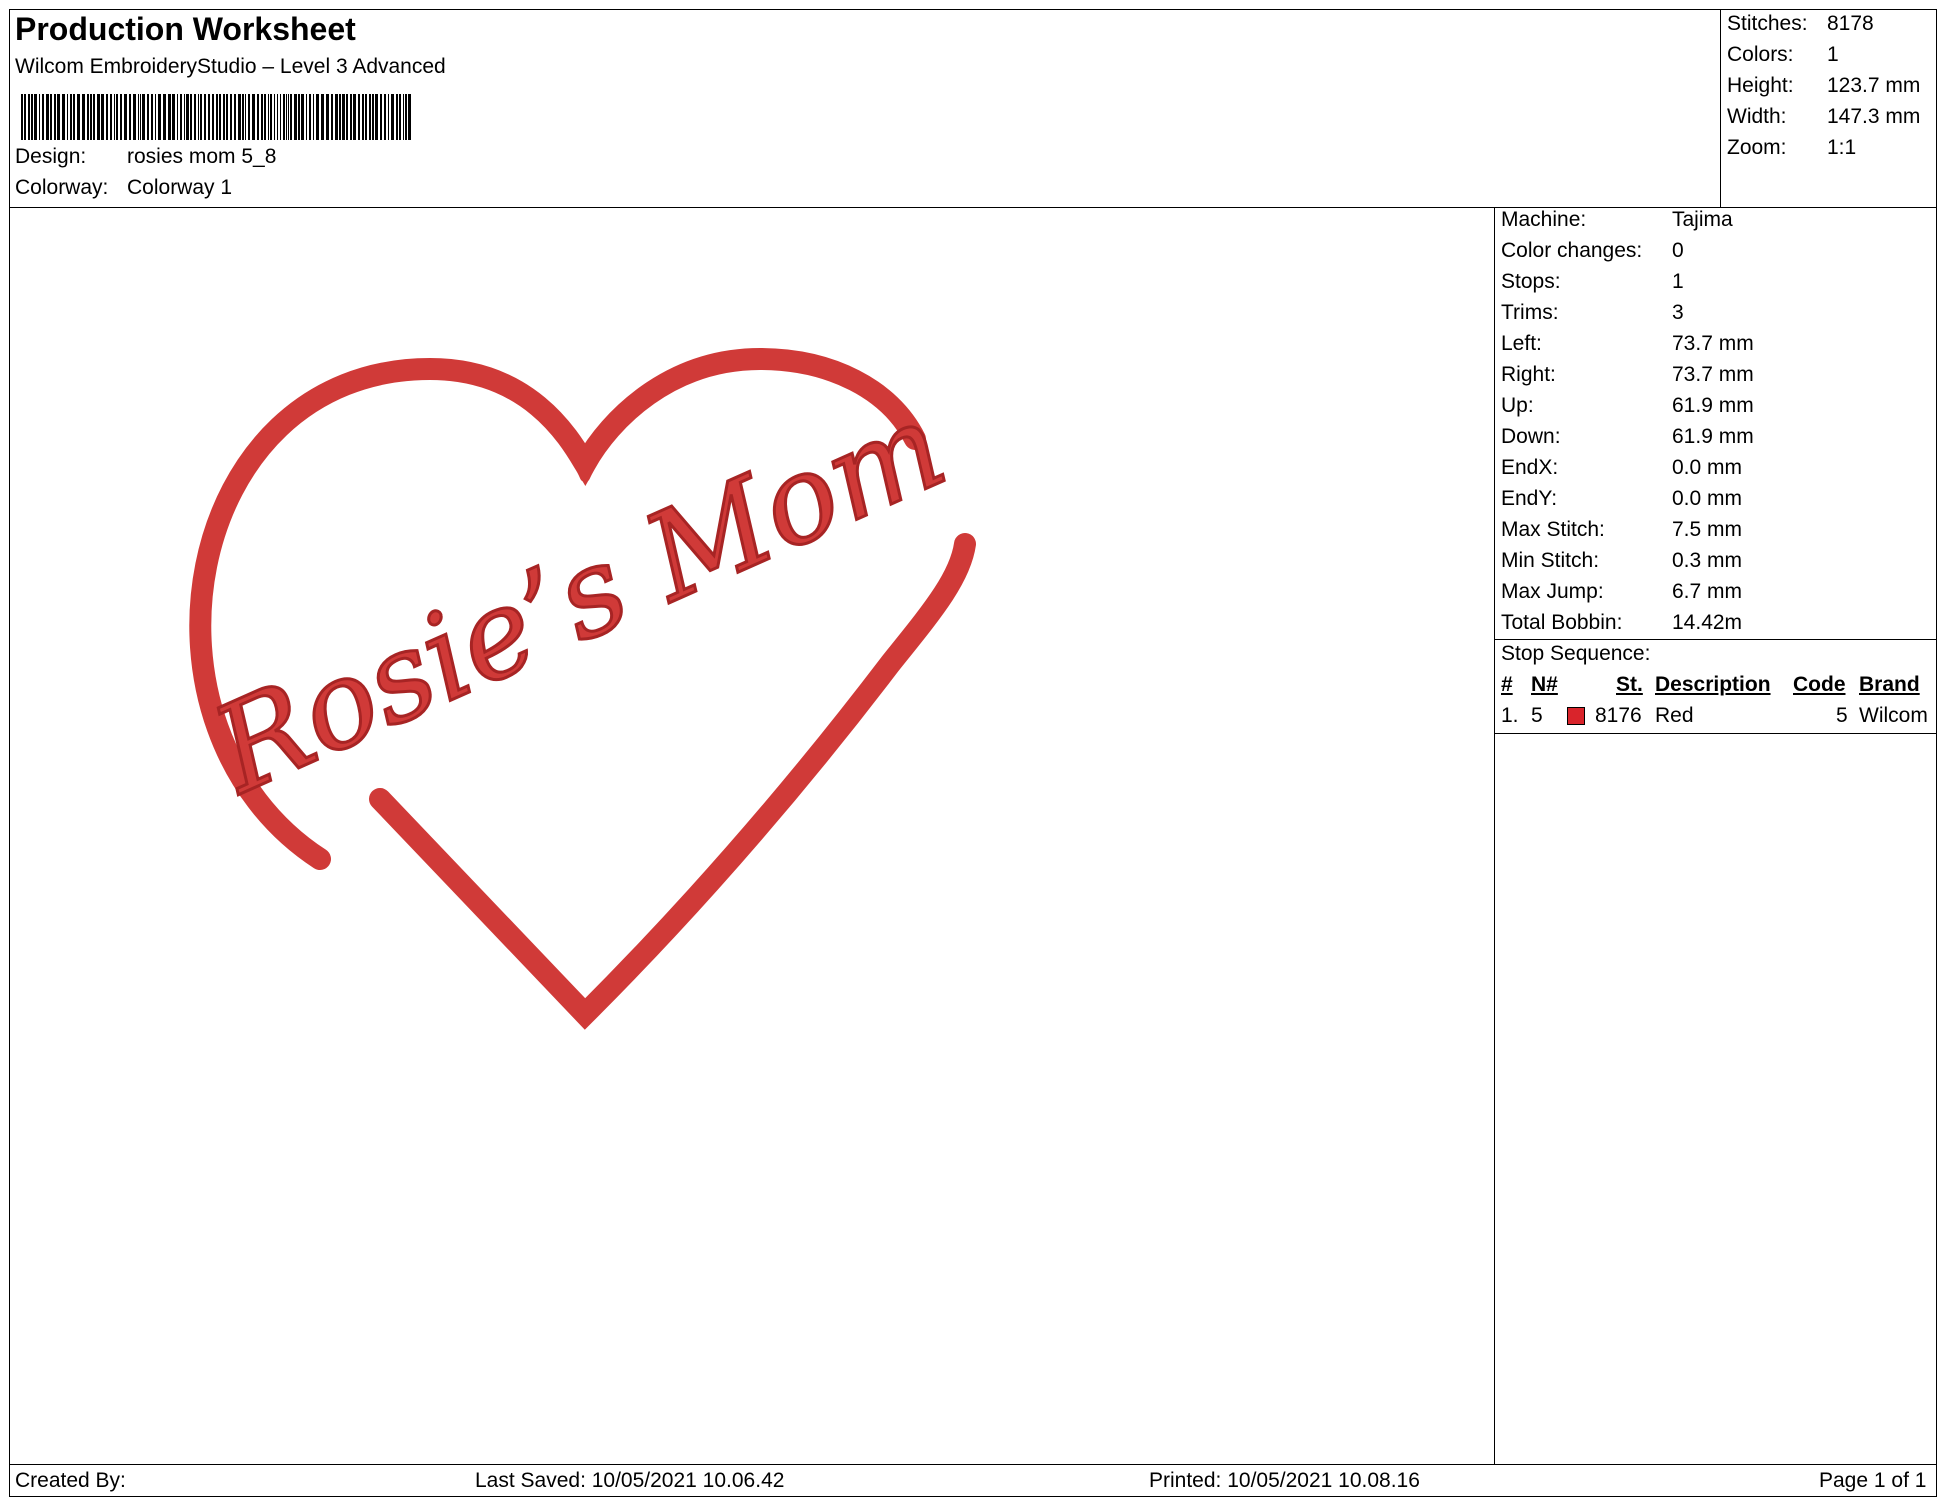 Image resolution: width=1946 pixels, height=1497 pixels. Describe the element at coordinates (1618, 715) in the screenshot. I see `row-stitches: 8176` at that location.